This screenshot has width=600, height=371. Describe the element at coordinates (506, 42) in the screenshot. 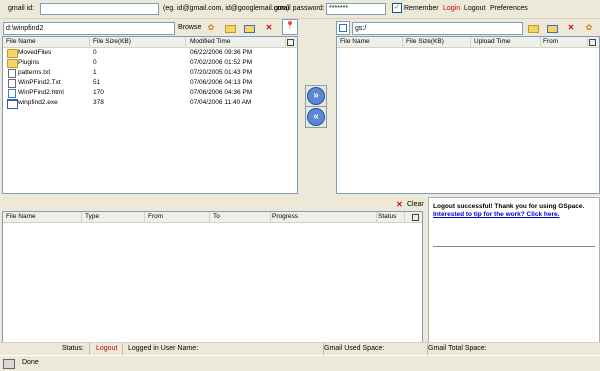

I see `col-upload-time: Upload Time` at that location.